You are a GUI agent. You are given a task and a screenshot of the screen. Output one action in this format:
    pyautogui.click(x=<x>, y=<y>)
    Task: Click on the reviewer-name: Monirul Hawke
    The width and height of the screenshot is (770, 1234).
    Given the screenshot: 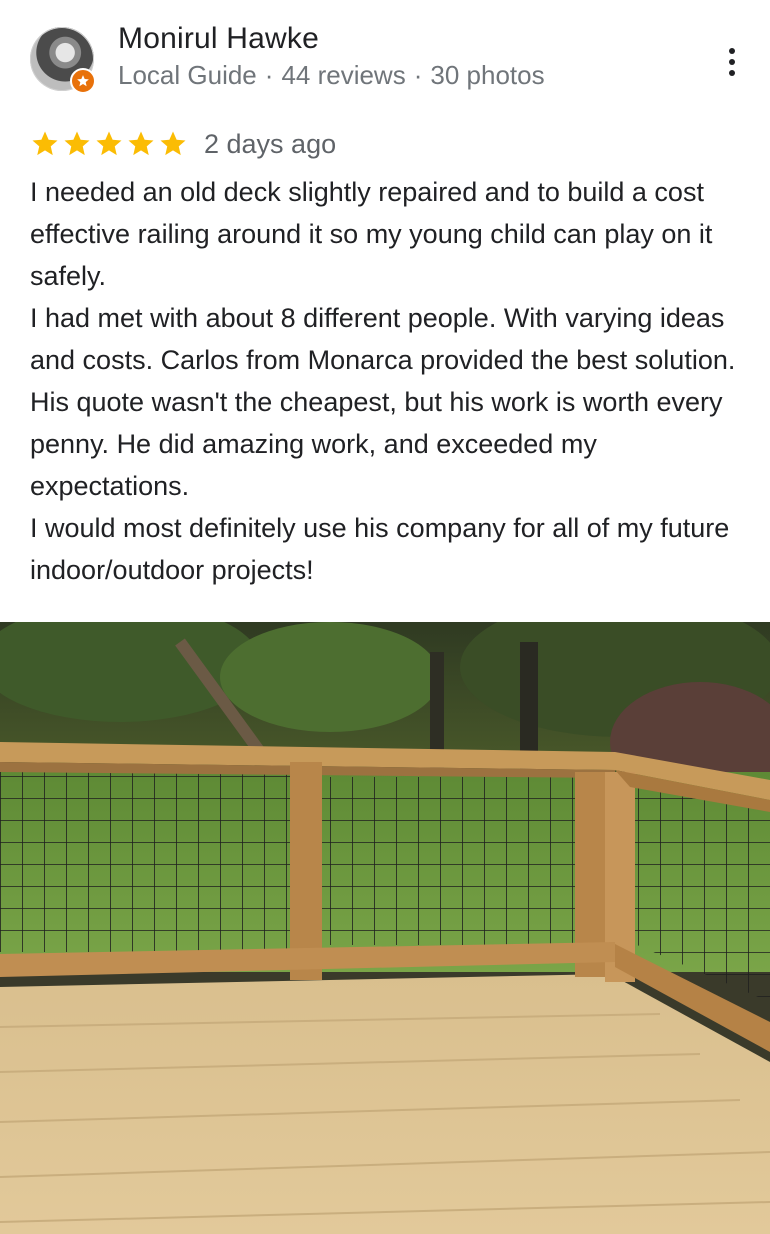 What is the action you would take?
    pyautogui.click(x=218, y=39)
    